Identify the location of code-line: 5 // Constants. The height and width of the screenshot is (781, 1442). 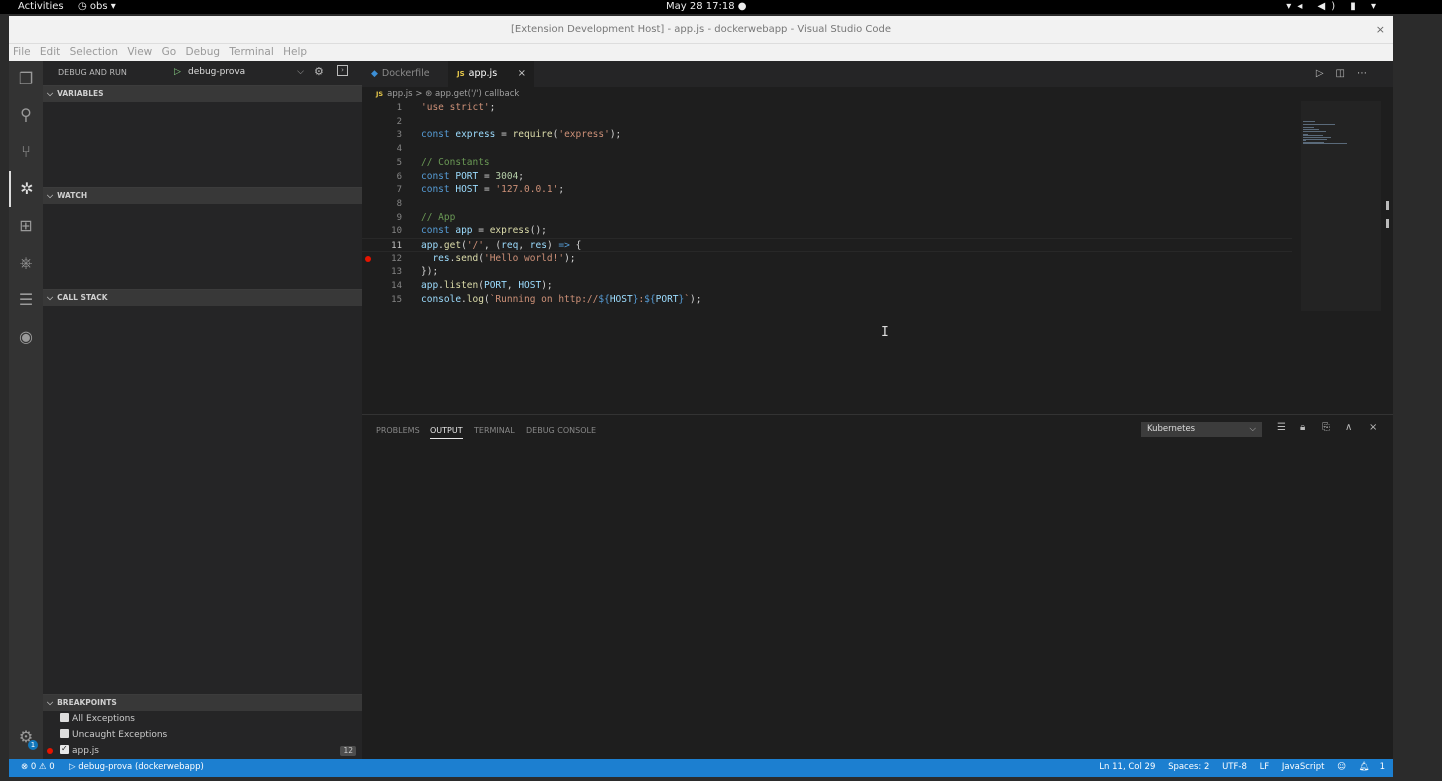
(827, 163).